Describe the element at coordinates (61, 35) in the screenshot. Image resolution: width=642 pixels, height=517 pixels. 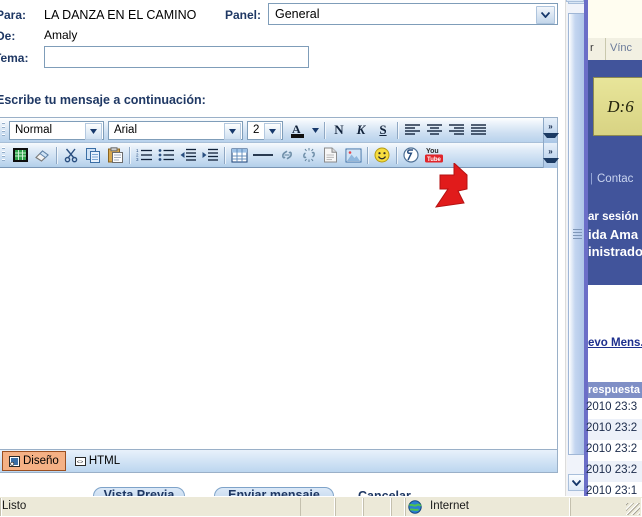
I see `sender-value: Amaly` at that location.